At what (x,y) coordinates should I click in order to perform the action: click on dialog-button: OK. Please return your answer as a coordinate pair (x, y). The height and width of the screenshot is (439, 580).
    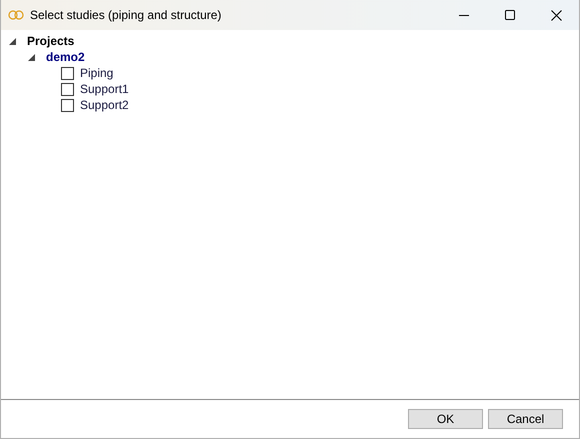
    Looking at the image, I should click on (445, 419).